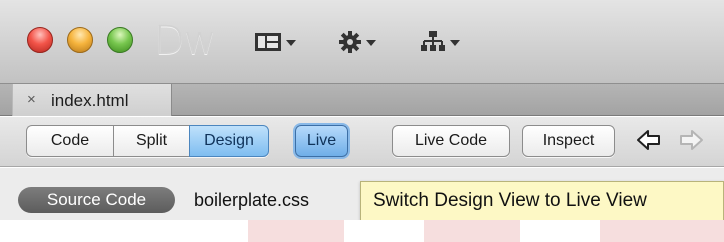 This screenshot has height=242, width=724. Describe the element at coordinates (80, 40) in the screenshot. I see `minimize-window-button` at that location.